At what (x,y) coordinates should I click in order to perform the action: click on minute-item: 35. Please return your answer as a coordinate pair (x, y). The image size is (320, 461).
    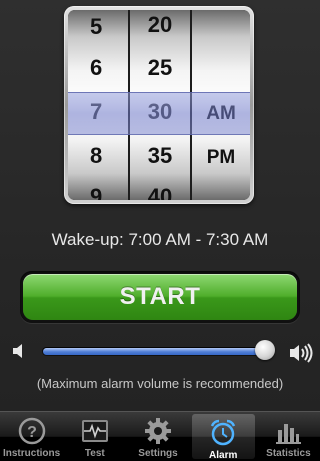
    Looking at the image, I should click on (160, 155).